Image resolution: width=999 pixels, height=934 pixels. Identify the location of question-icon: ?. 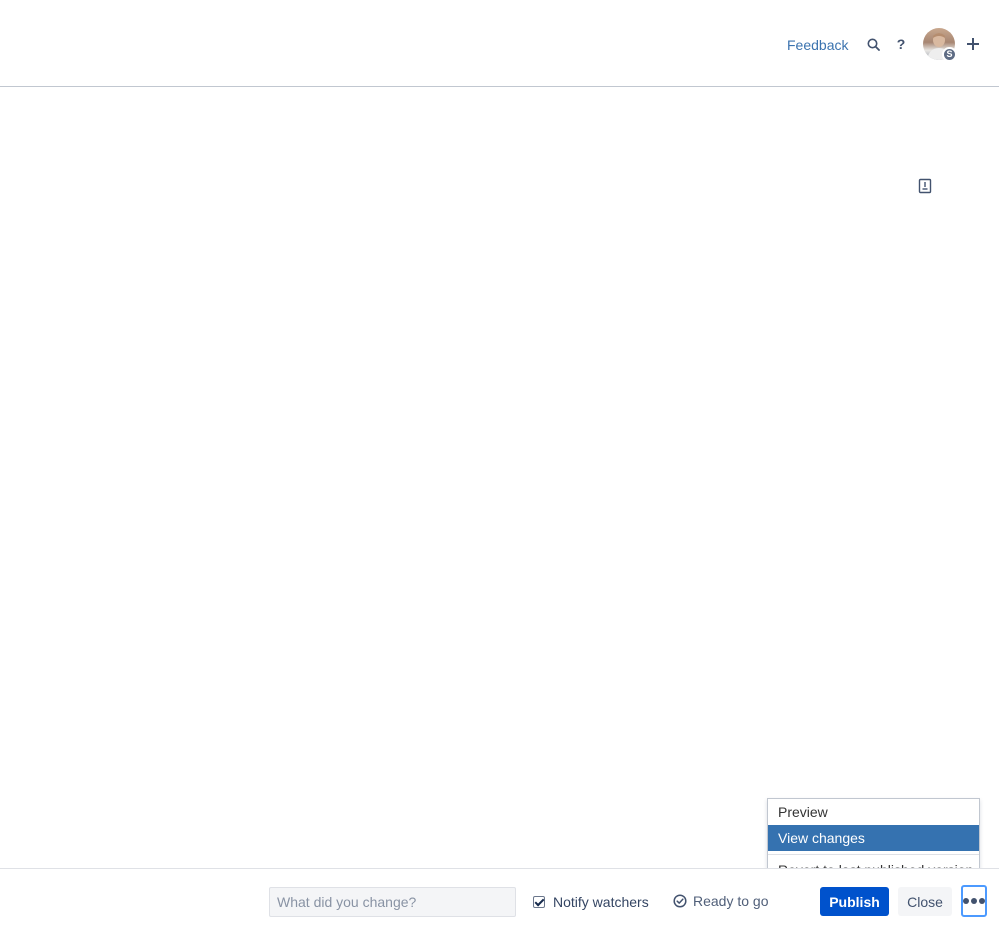
(901, 44).